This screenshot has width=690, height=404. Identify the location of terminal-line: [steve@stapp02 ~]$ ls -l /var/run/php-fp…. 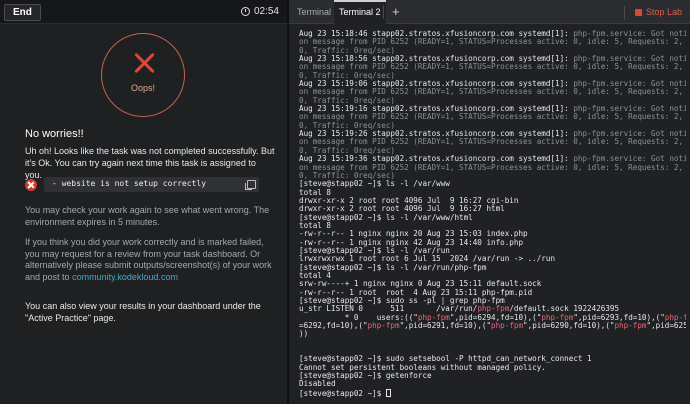
(493, 267).